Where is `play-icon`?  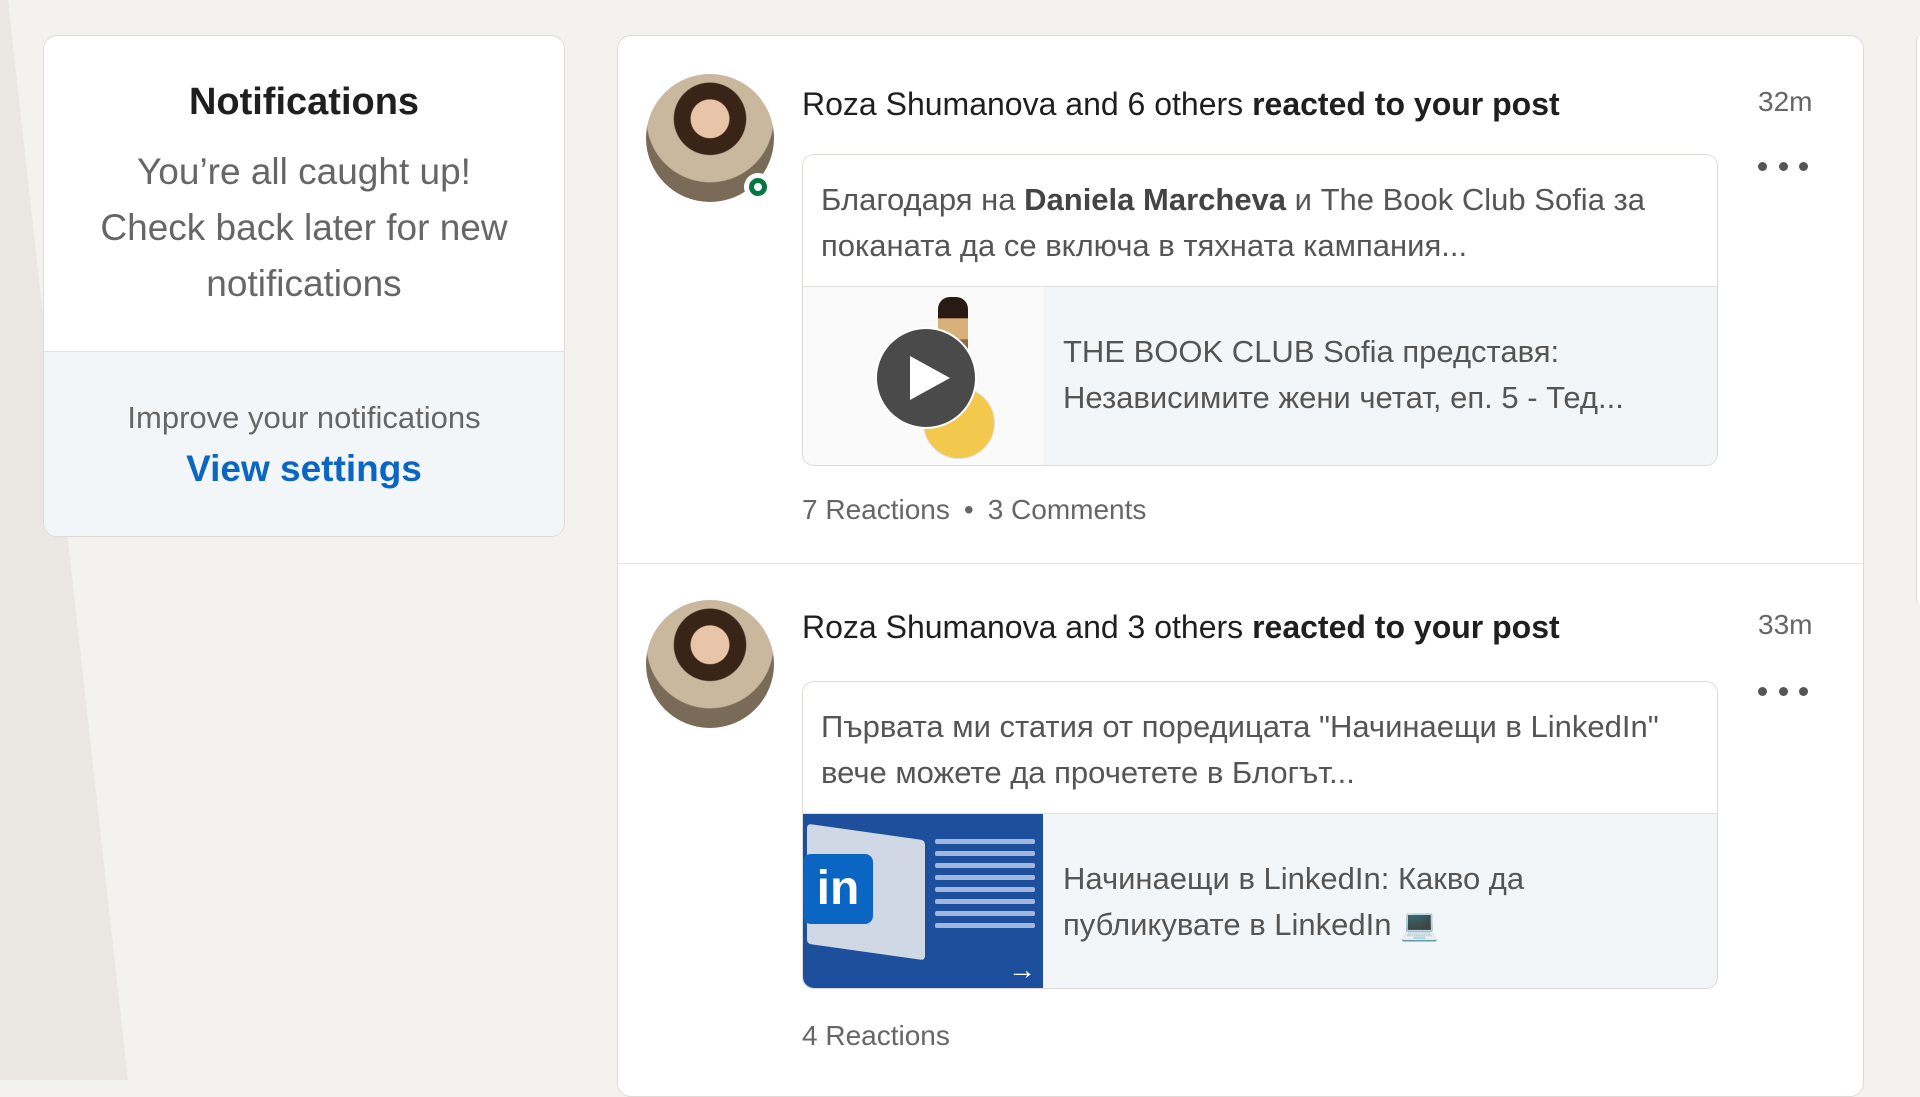 play-icon is located at coordinates (926, 378).